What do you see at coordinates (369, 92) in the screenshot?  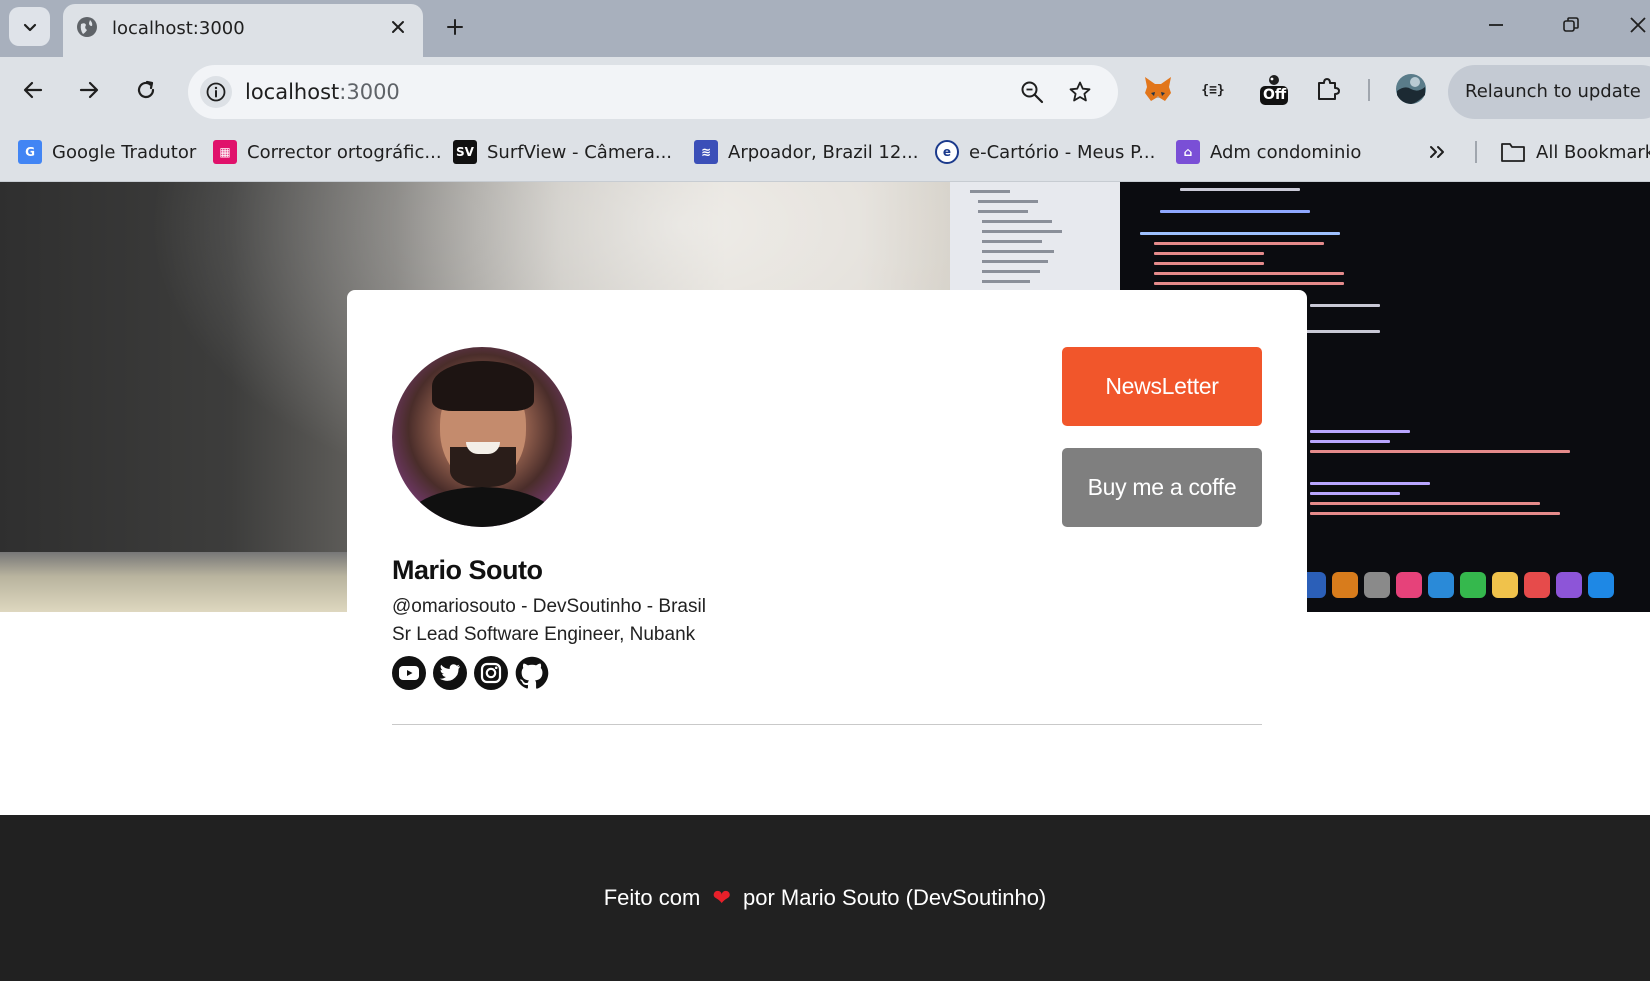 I see `url-port: :3000` at bounding box center [369, 92].